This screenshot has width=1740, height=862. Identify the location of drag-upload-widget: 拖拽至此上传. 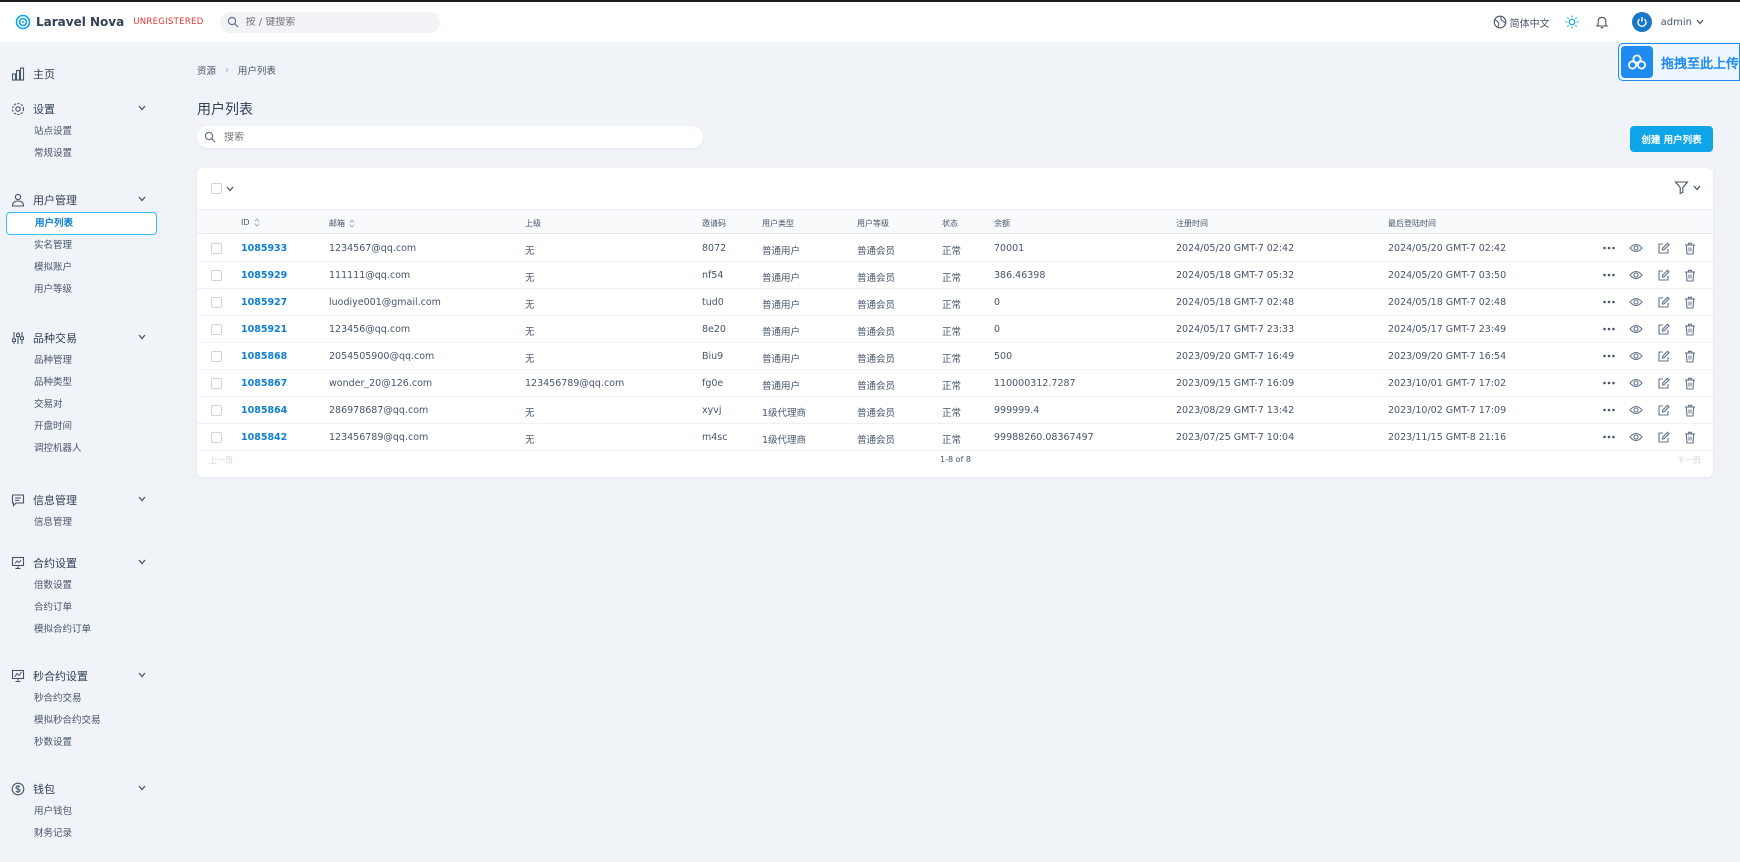
(1679, 62).